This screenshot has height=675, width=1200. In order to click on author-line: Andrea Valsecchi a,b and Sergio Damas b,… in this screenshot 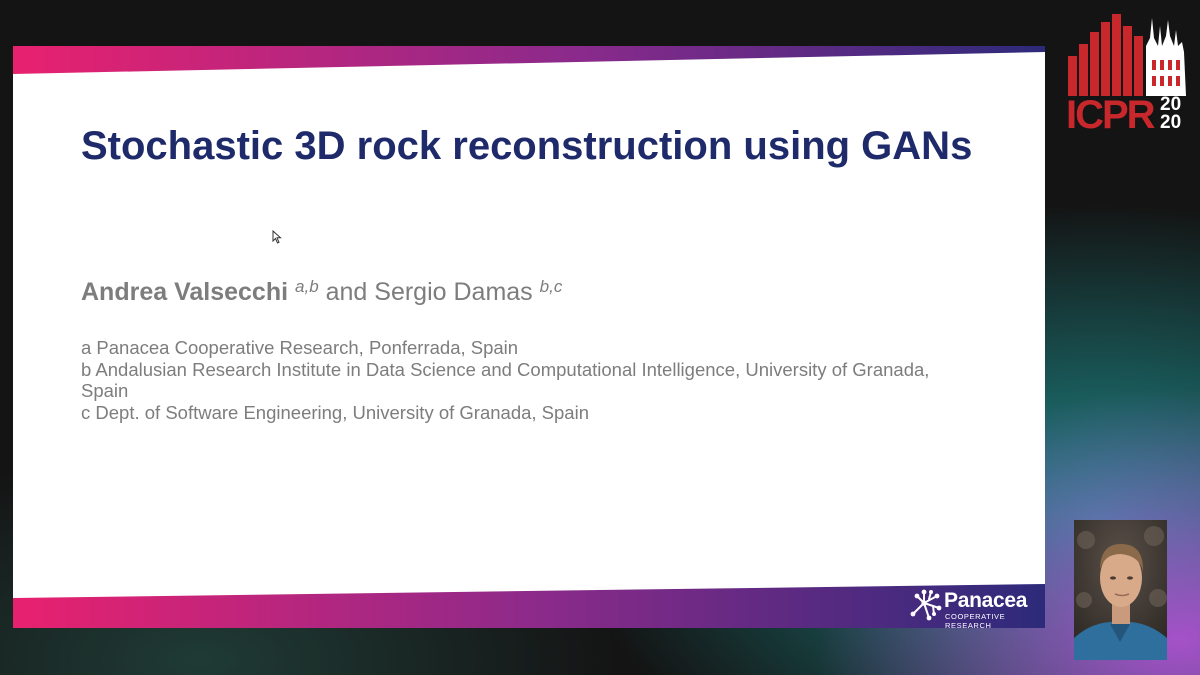, I will do `click(481, 289)`.